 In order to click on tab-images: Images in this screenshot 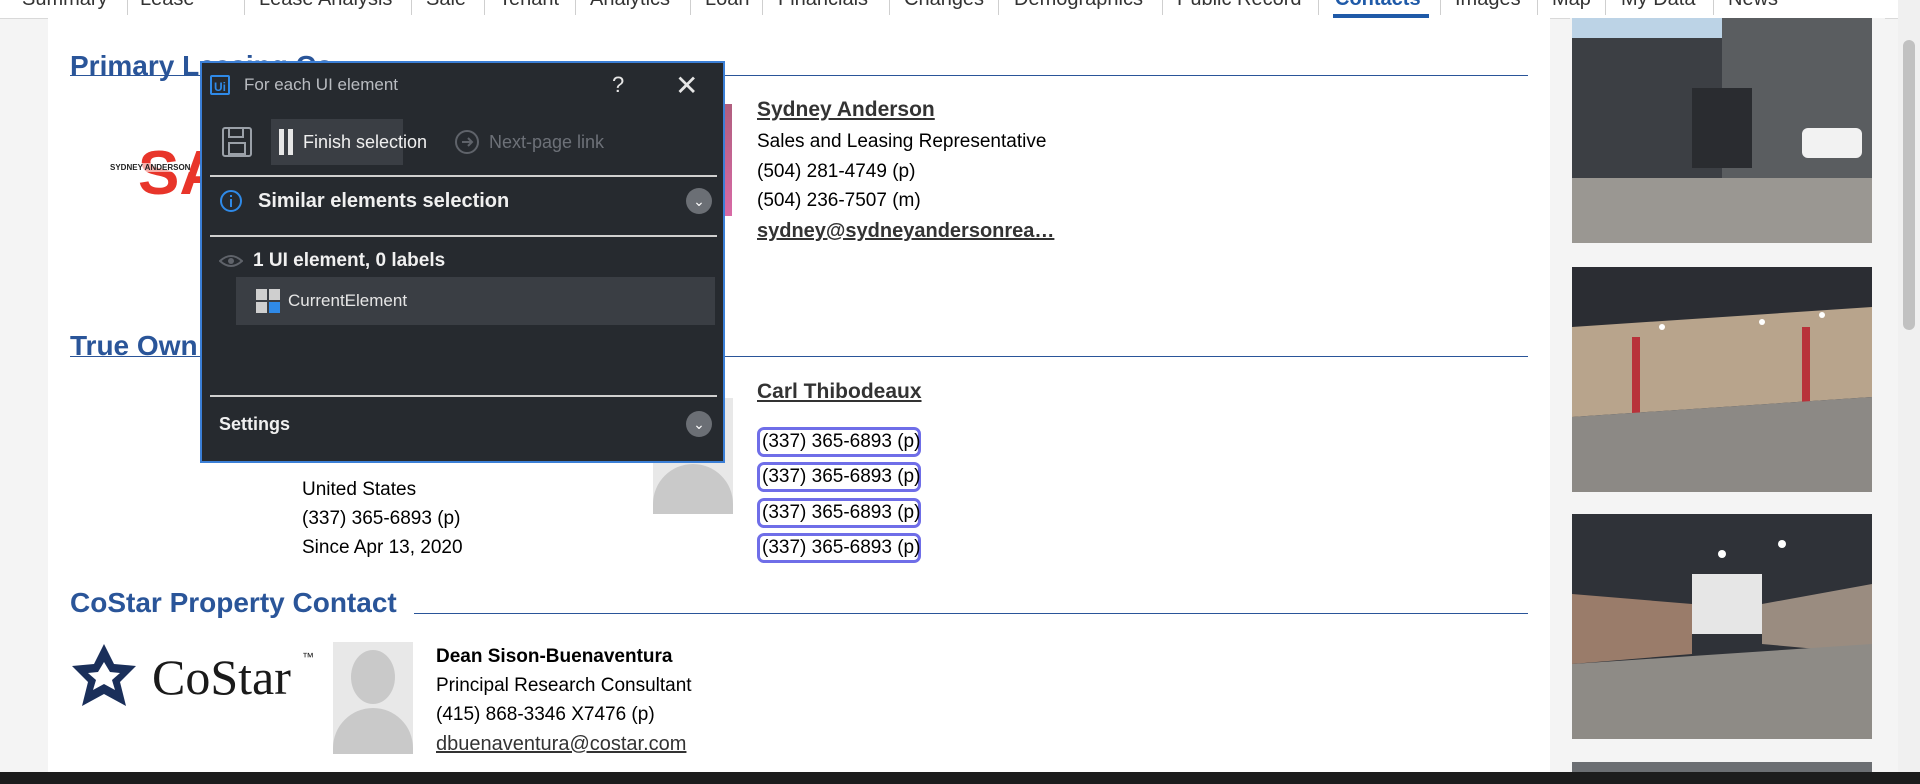, I will do `click(1488, 5)`.